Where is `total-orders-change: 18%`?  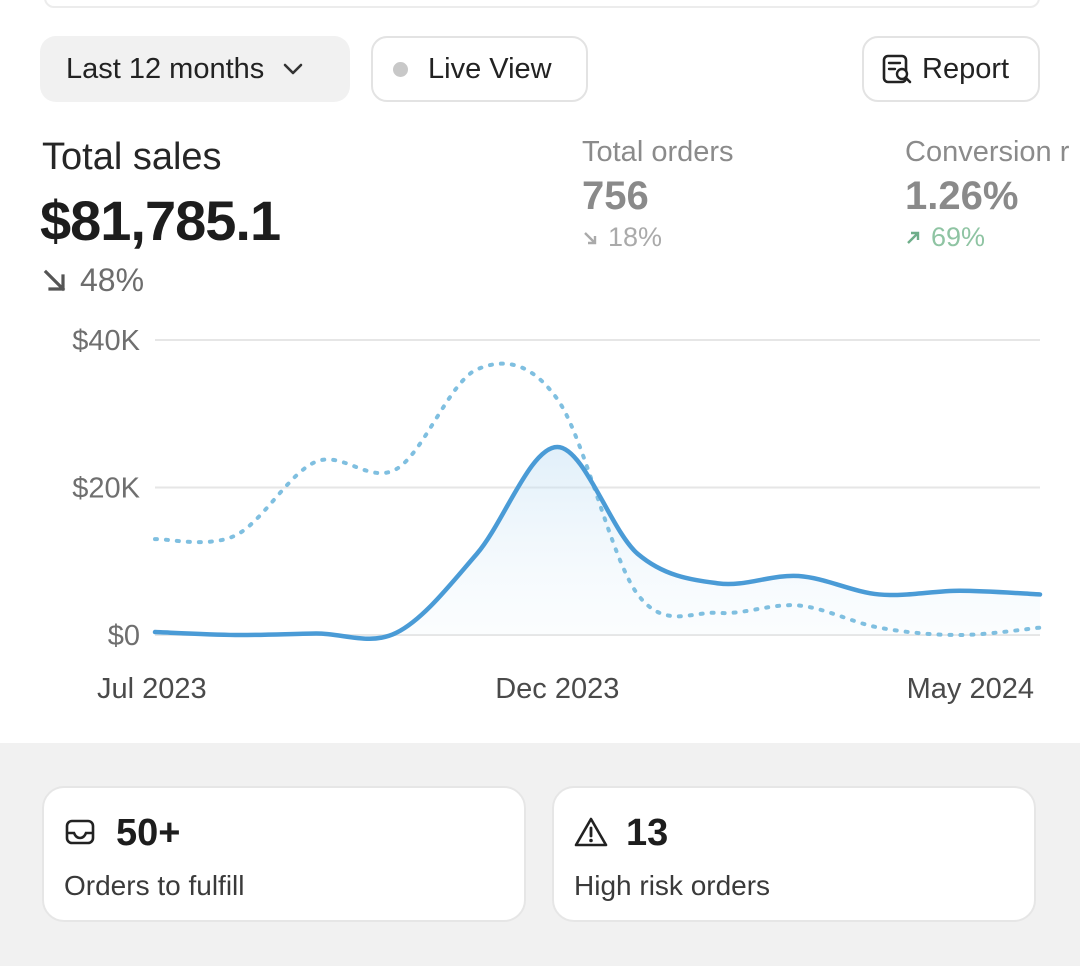
total-orders-change: 18% is located at coordinates (622, 237).